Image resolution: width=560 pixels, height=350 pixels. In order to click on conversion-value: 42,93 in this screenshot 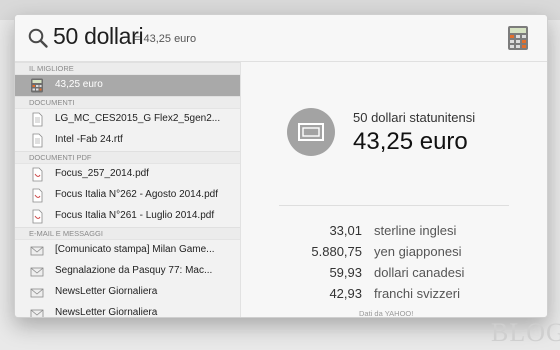, I will do `click(345, 293)`.